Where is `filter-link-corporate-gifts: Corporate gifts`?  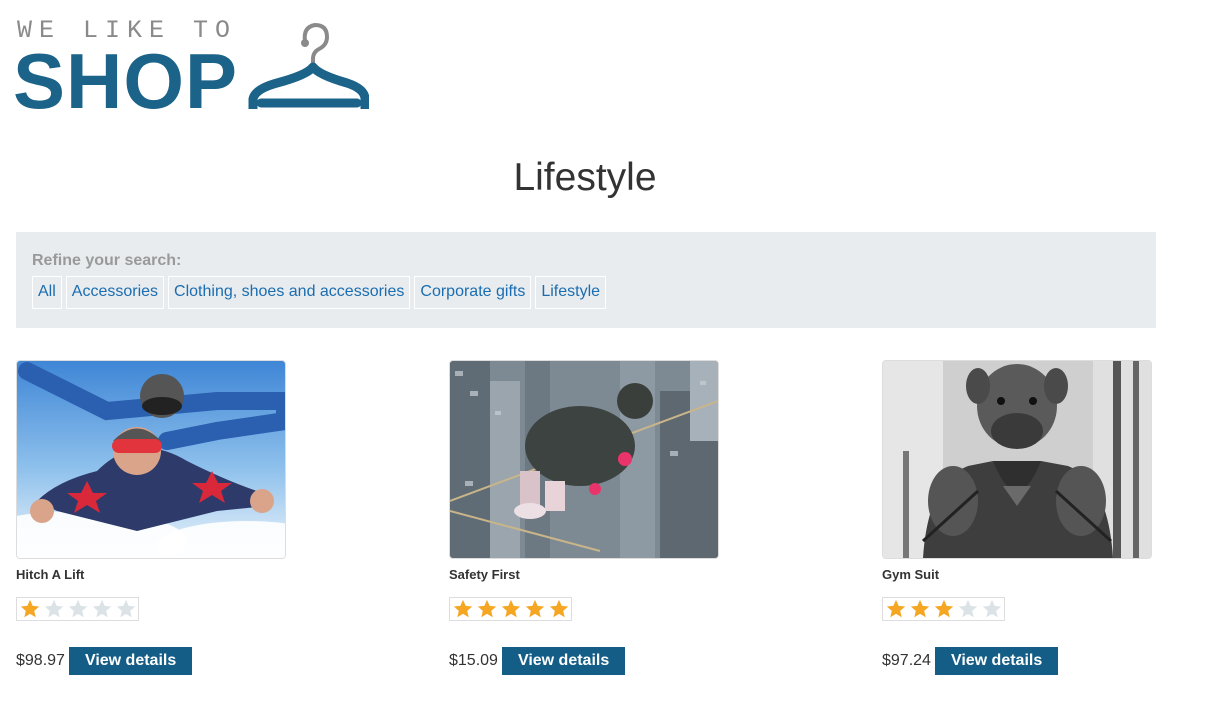
filter-link-corporate-gifts: Corporate gifts is located at coordinates (473, 292).